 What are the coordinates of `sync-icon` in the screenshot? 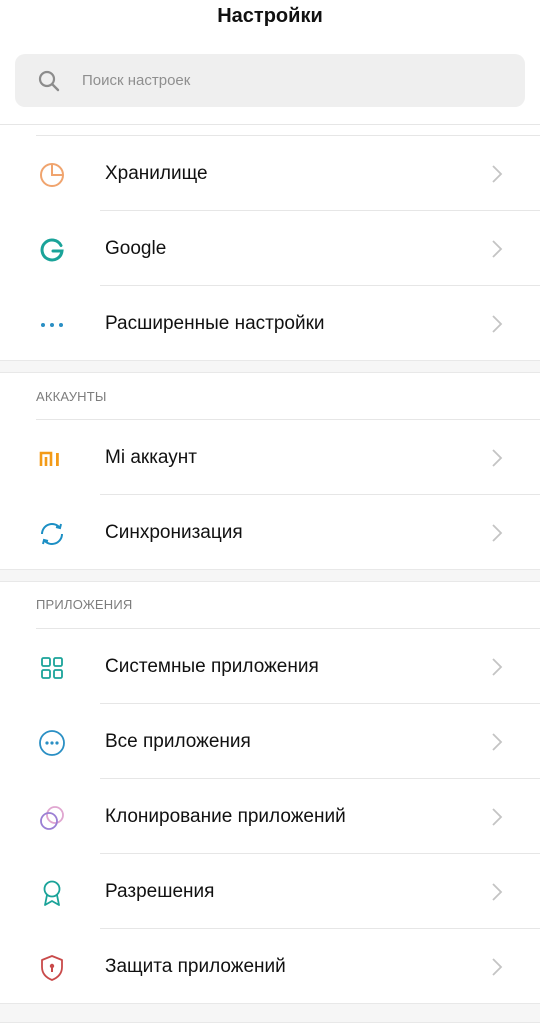 It's located at (52, 534).